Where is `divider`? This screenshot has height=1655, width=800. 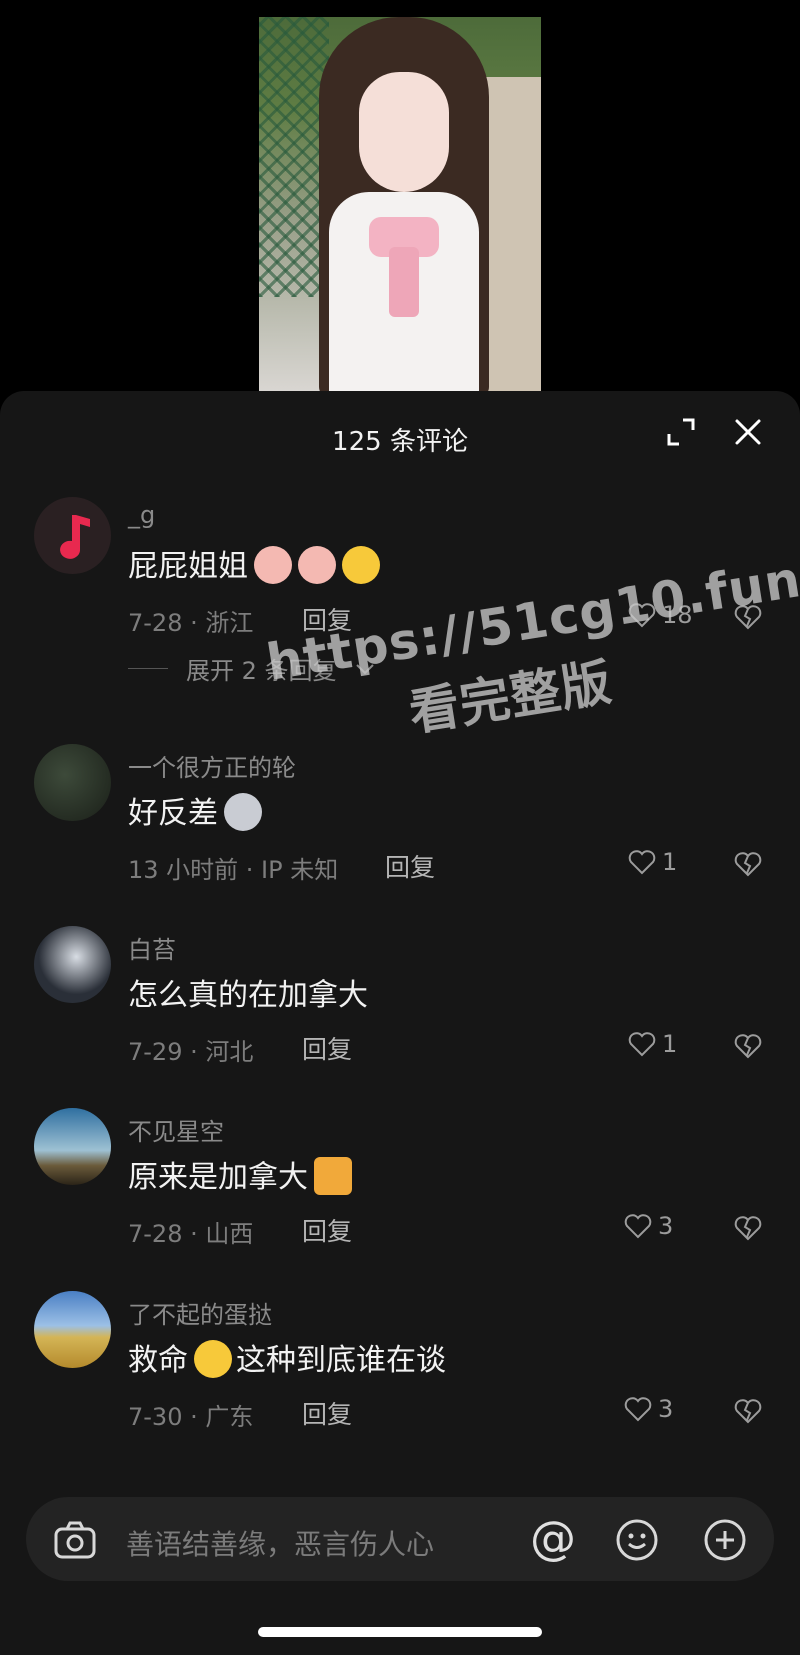
divider is located at coordinates (148, 668).